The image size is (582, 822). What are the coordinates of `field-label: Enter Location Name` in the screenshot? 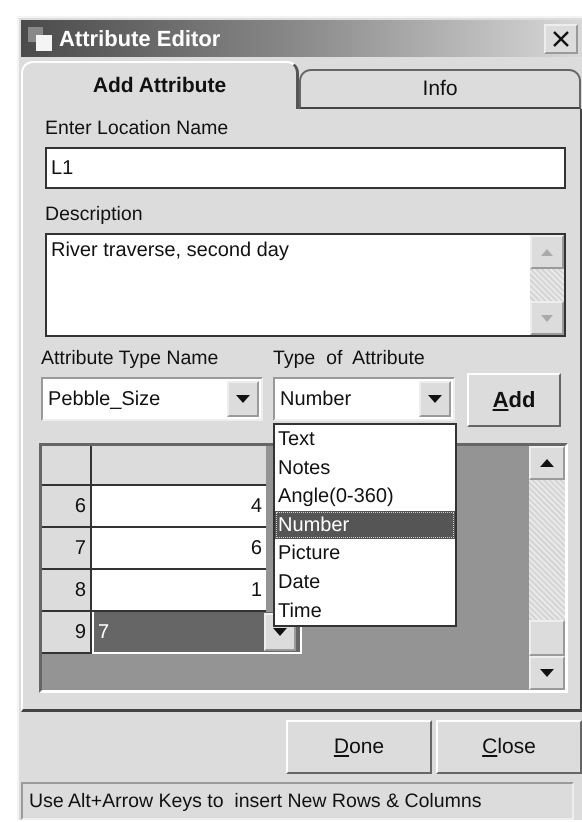 It's located at (137, 128).